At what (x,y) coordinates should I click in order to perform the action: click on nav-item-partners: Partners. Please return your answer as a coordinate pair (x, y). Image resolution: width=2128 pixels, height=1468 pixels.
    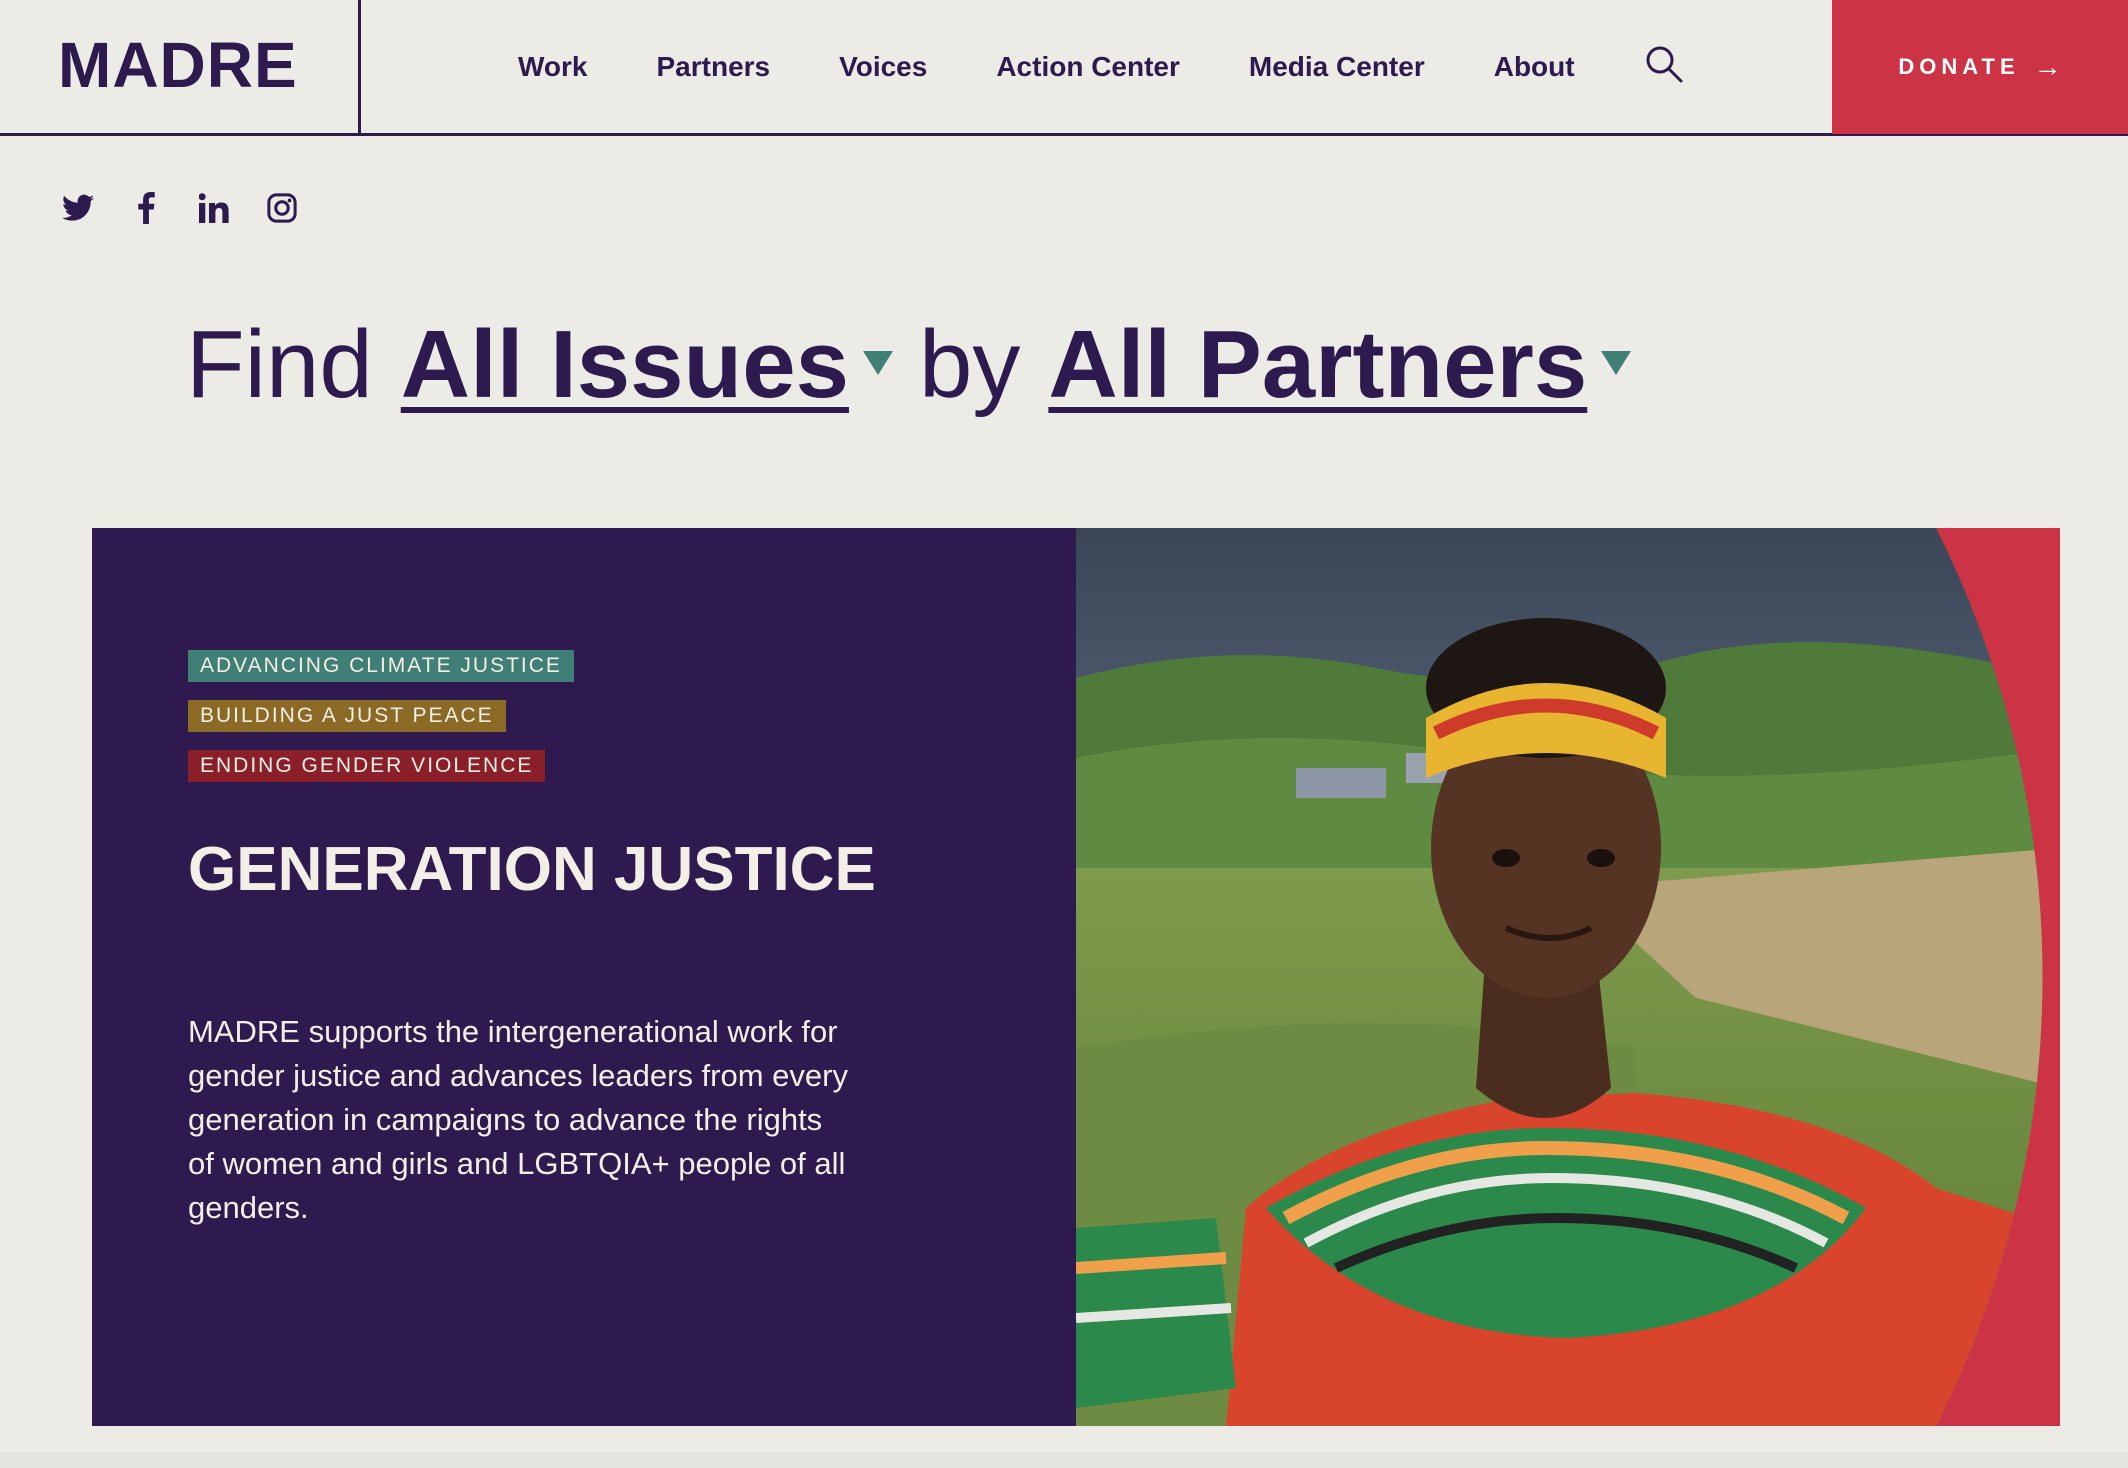
    Looking at the image, I should click on (714, 67).